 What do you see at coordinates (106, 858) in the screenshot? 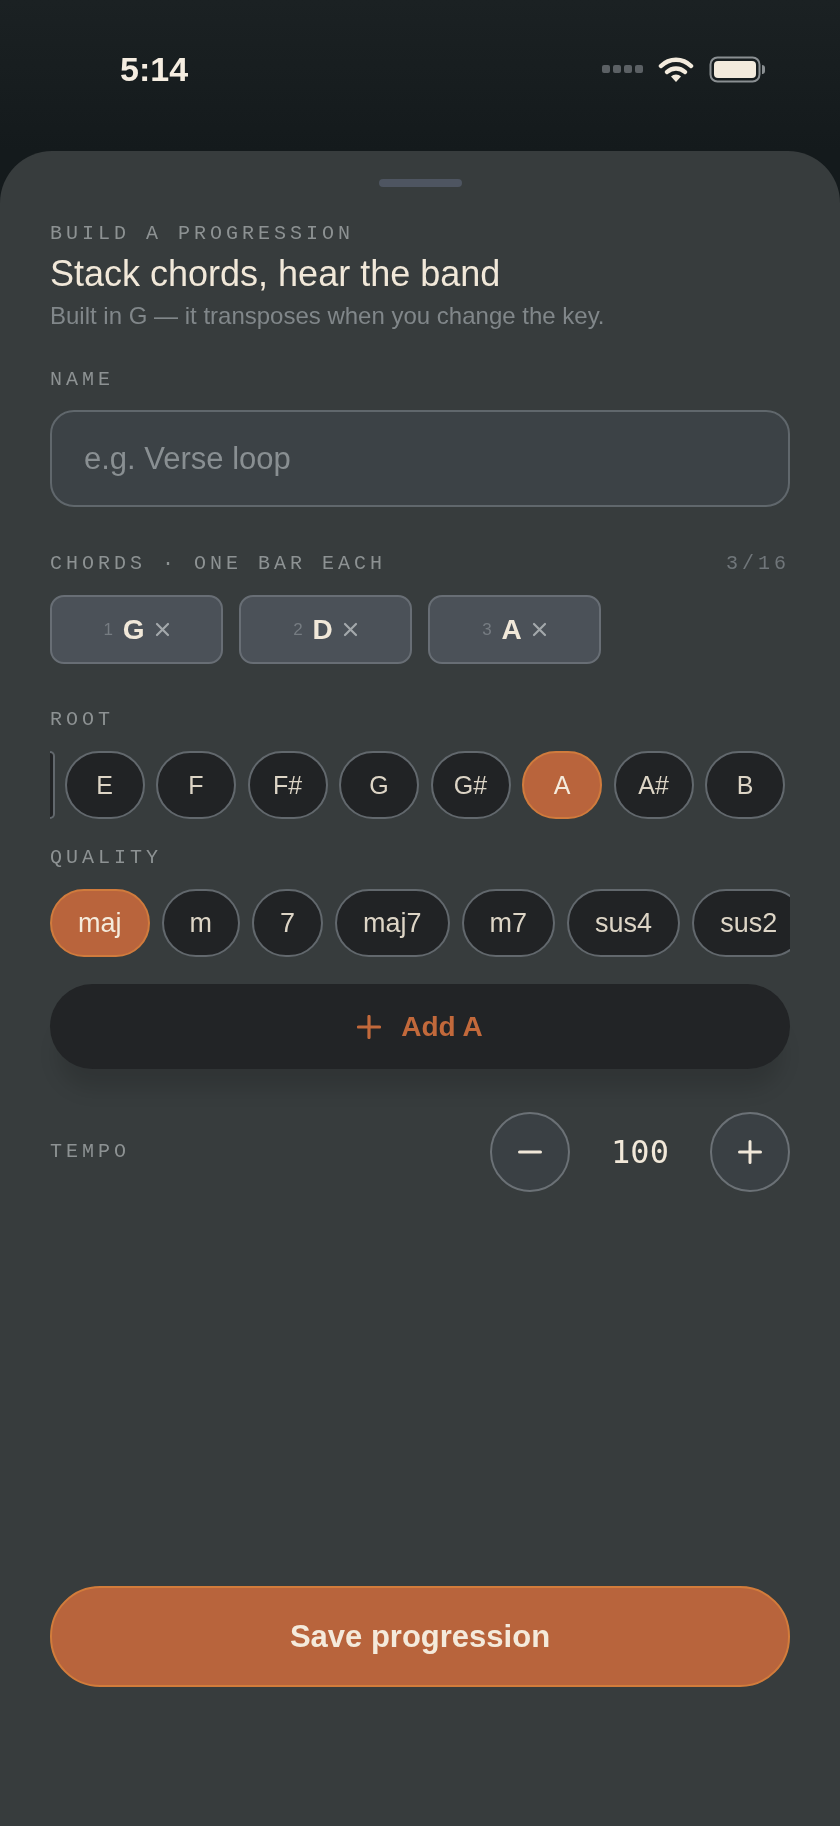
I see `quality-label: QUALITY` at bounding box center [106, 858].